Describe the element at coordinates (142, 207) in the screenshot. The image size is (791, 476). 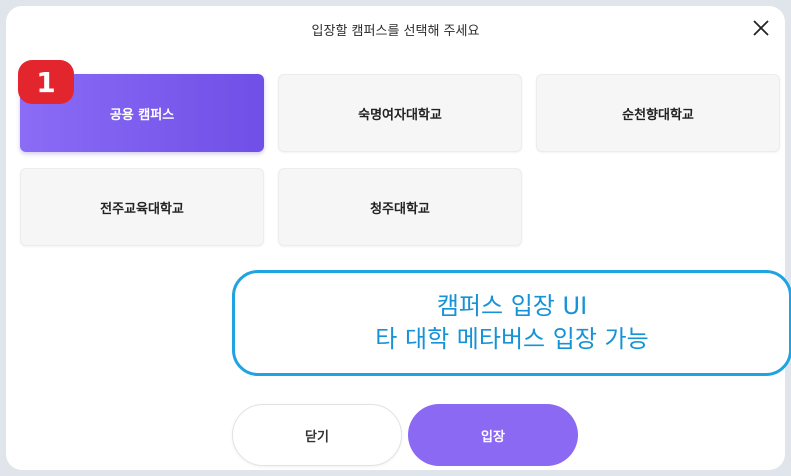
I see `campus-card-jeonju-edu: 전주교육대학교` at that location.